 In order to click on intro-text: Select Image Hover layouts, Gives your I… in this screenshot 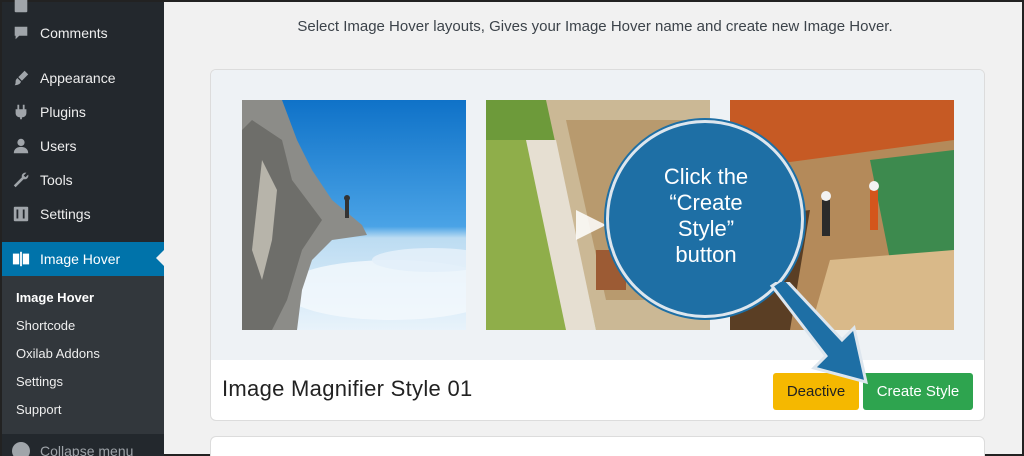, I will do `click(595, 26)`.